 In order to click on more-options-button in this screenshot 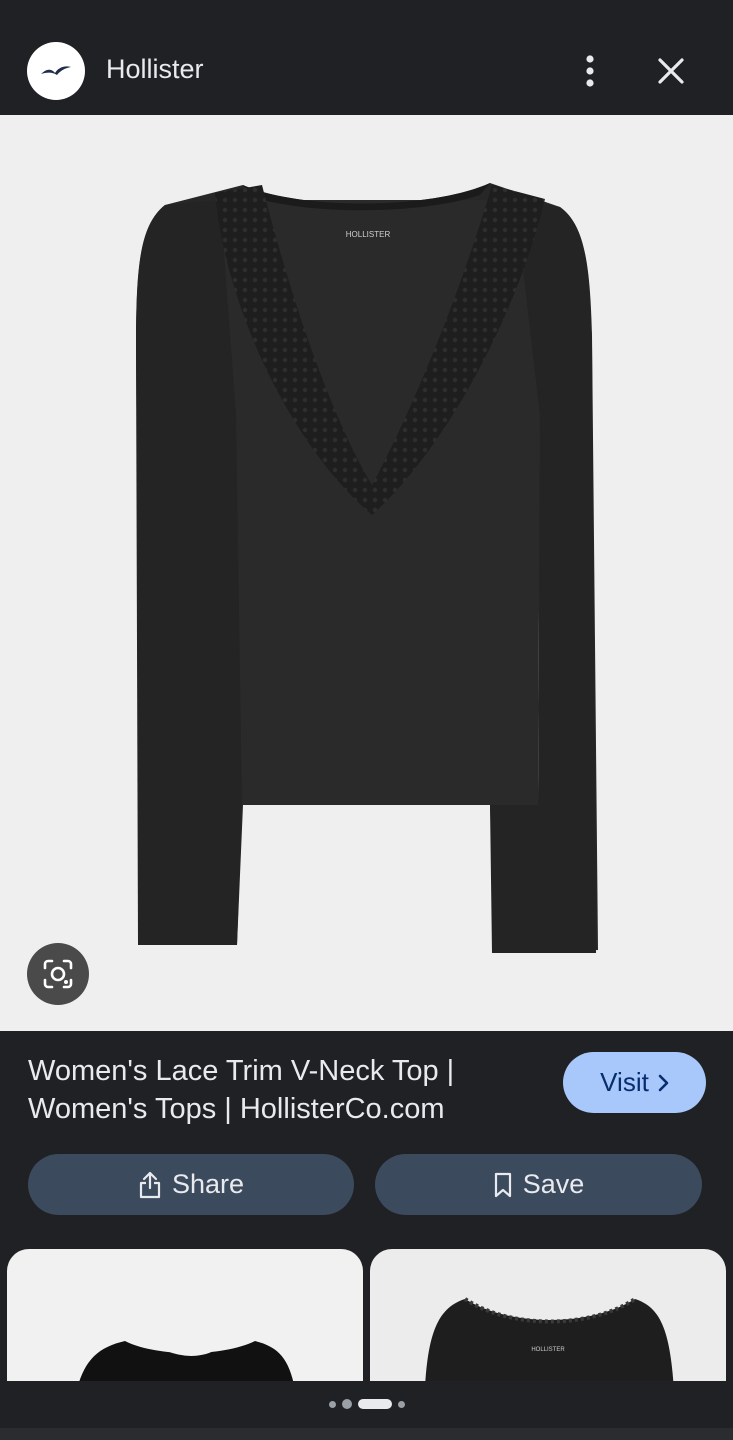, I will do `click(590, 71)`.